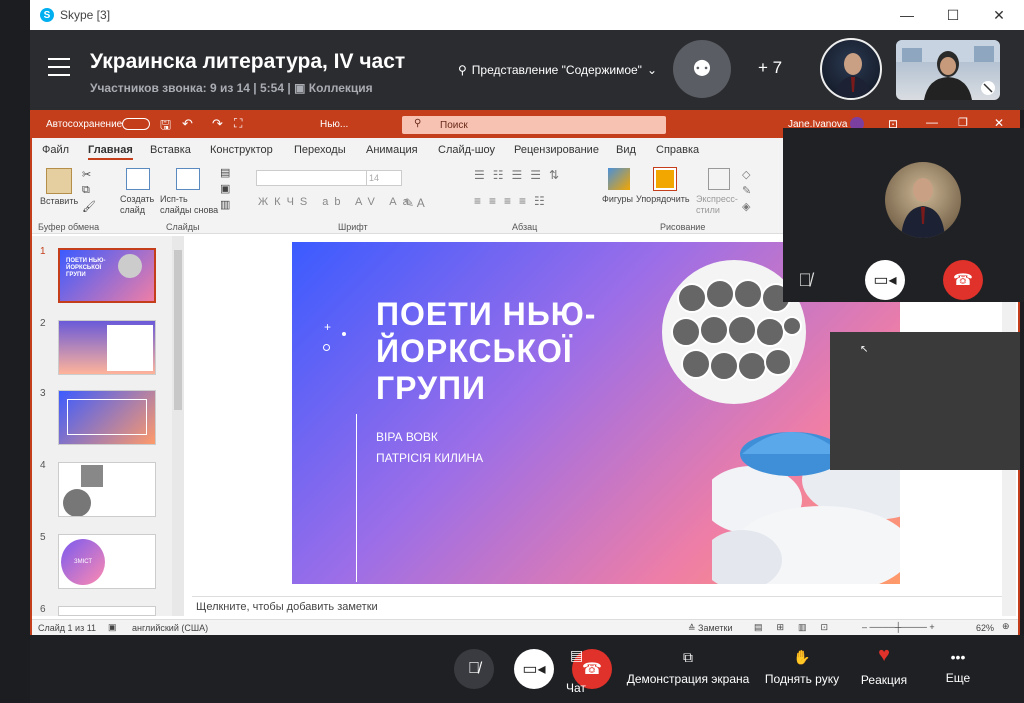 The height and width of the screenshot is (703, 1024). What do you see at coordinates (665, 179) in the screenshot?
I see `arrange-icon` at bounding box center [665, 179].